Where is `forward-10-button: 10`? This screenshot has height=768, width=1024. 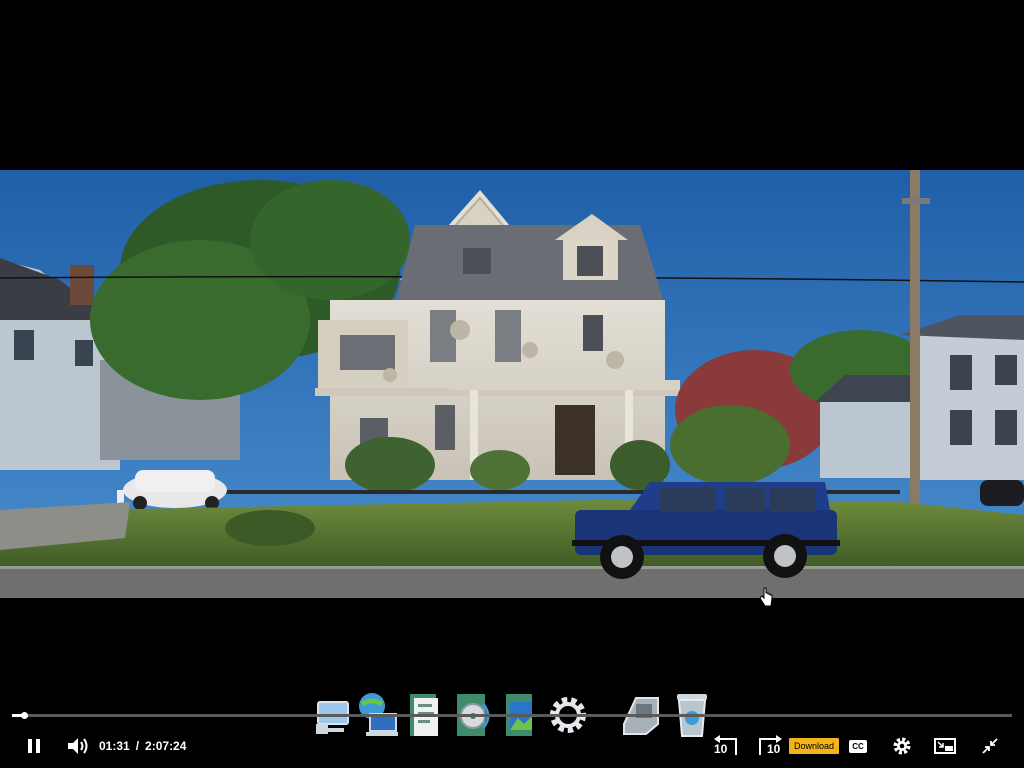
forward-10-button: 10 is located at coordinates (770, 746).